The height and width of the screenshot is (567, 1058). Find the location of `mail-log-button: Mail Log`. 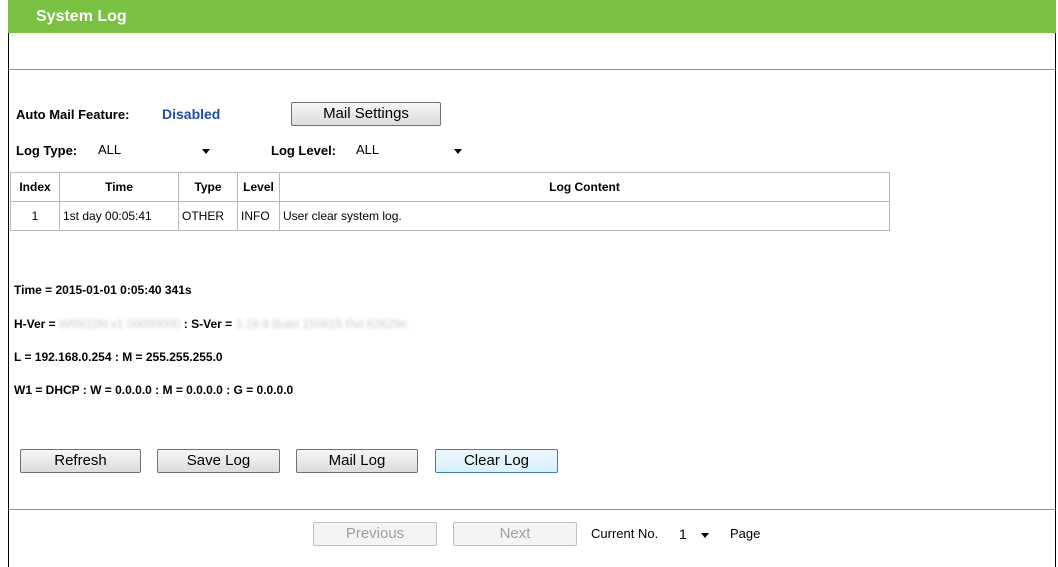

mail-log-button: Mail Log is located at coordinates (357, 461).